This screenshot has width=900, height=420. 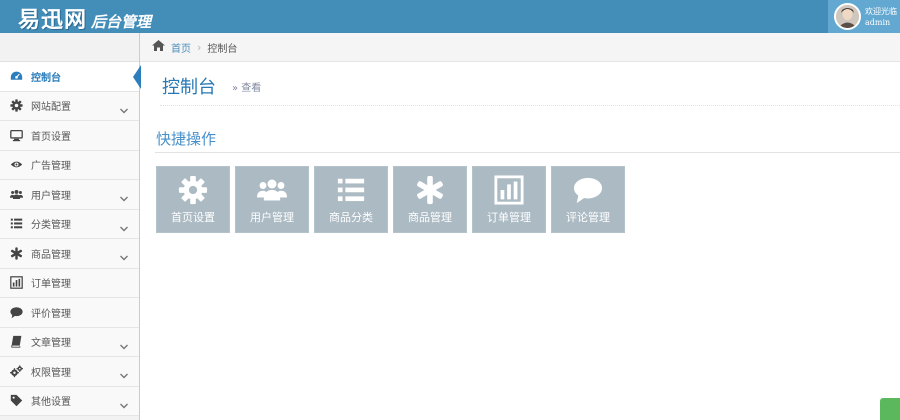 I want to click on brand-logo: 易迅网 后台管理, so click(x=85, y=17).